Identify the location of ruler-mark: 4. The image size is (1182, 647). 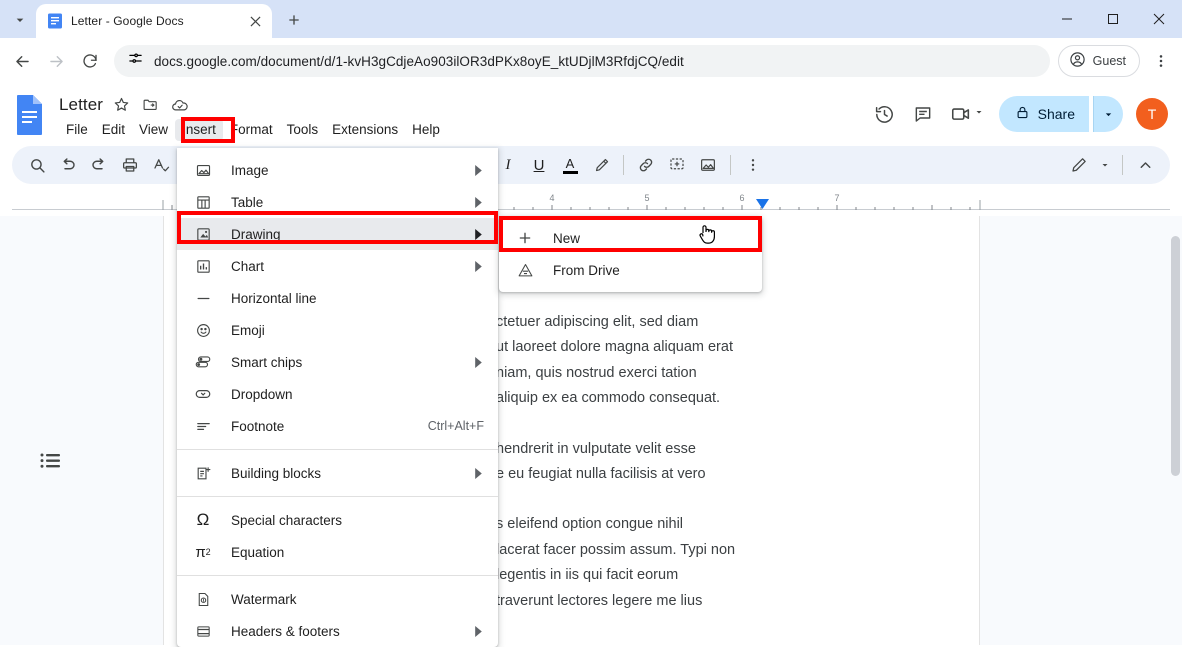
(551, 198).